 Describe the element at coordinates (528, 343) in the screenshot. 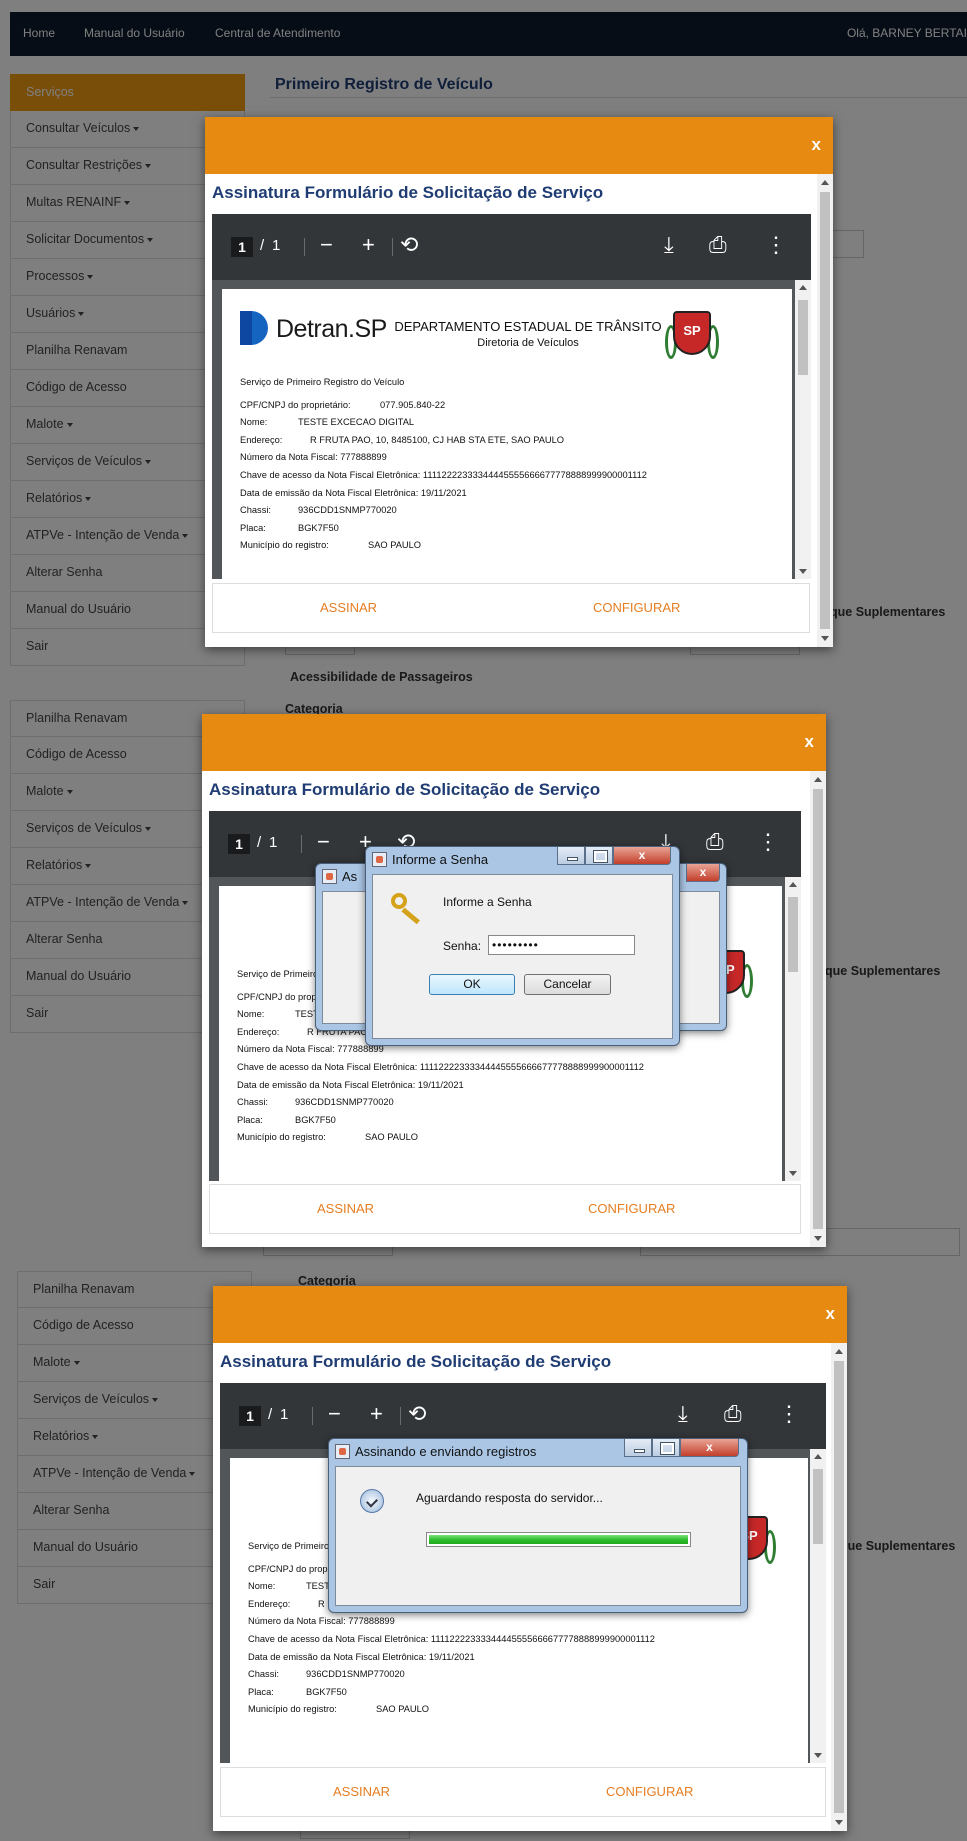

I see `document-suborg: Diretoria de Veículos` at that location.